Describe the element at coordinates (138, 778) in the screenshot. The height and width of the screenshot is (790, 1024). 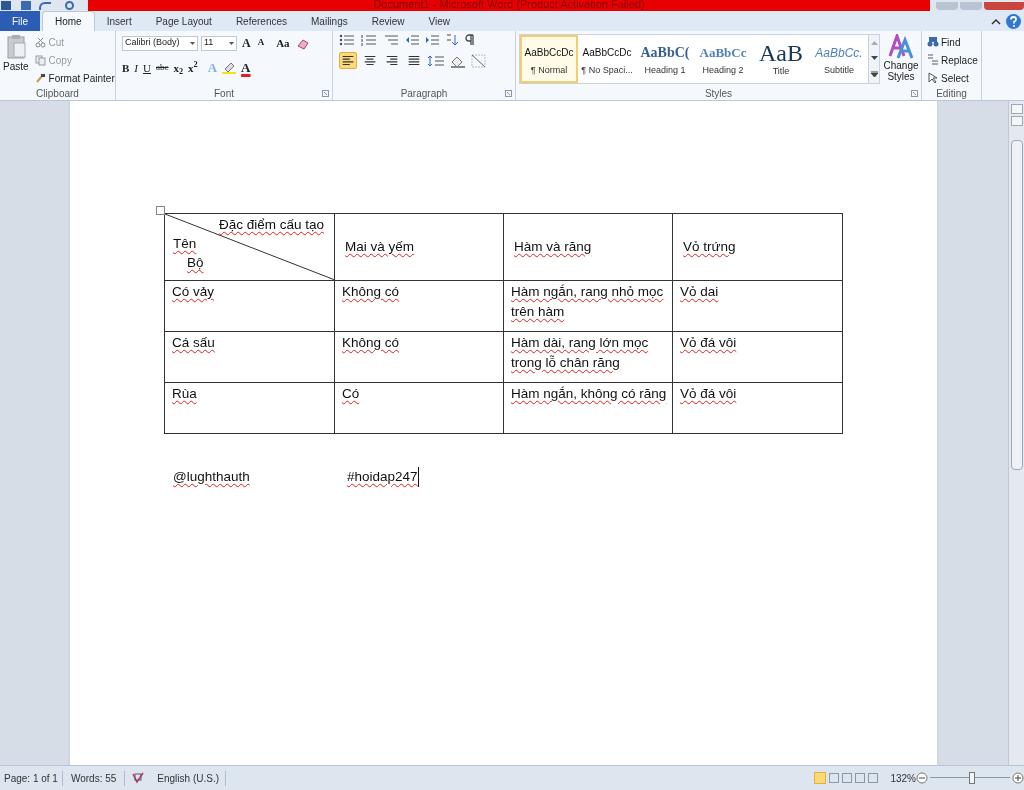
I see `proofing-icon` at that location.